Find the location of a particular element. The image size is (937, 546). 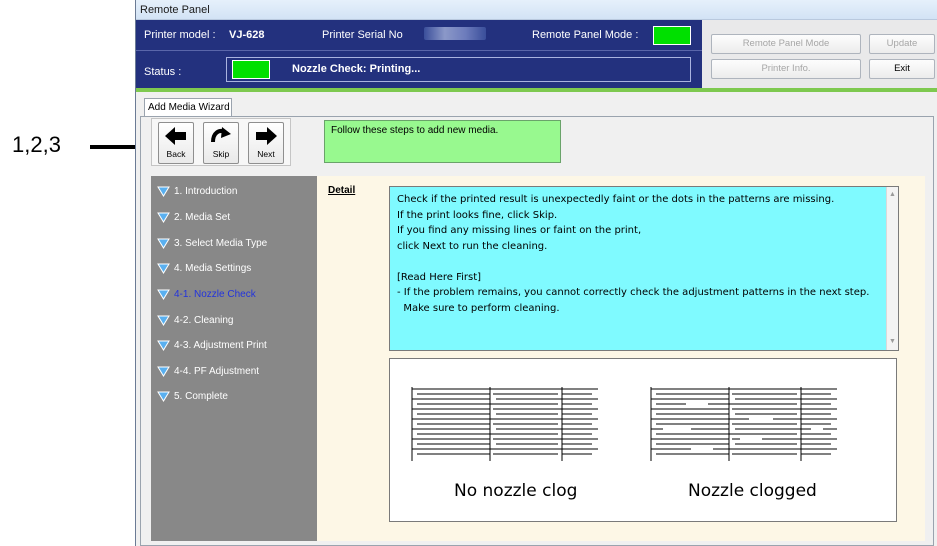

detail-scrollbar: ▲ ▼ is located at coordinates (892, 268).